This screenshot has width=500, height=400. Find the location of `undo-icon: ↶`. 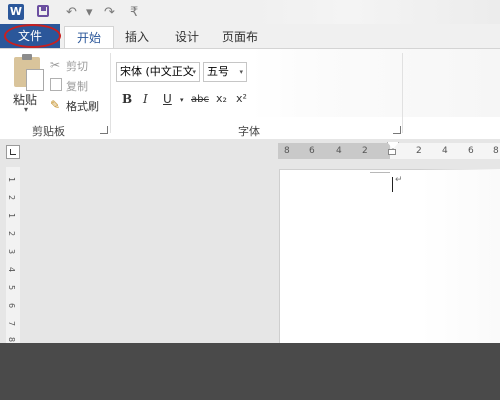

undo-icon: ↶ is located at coordinates (71, 12).